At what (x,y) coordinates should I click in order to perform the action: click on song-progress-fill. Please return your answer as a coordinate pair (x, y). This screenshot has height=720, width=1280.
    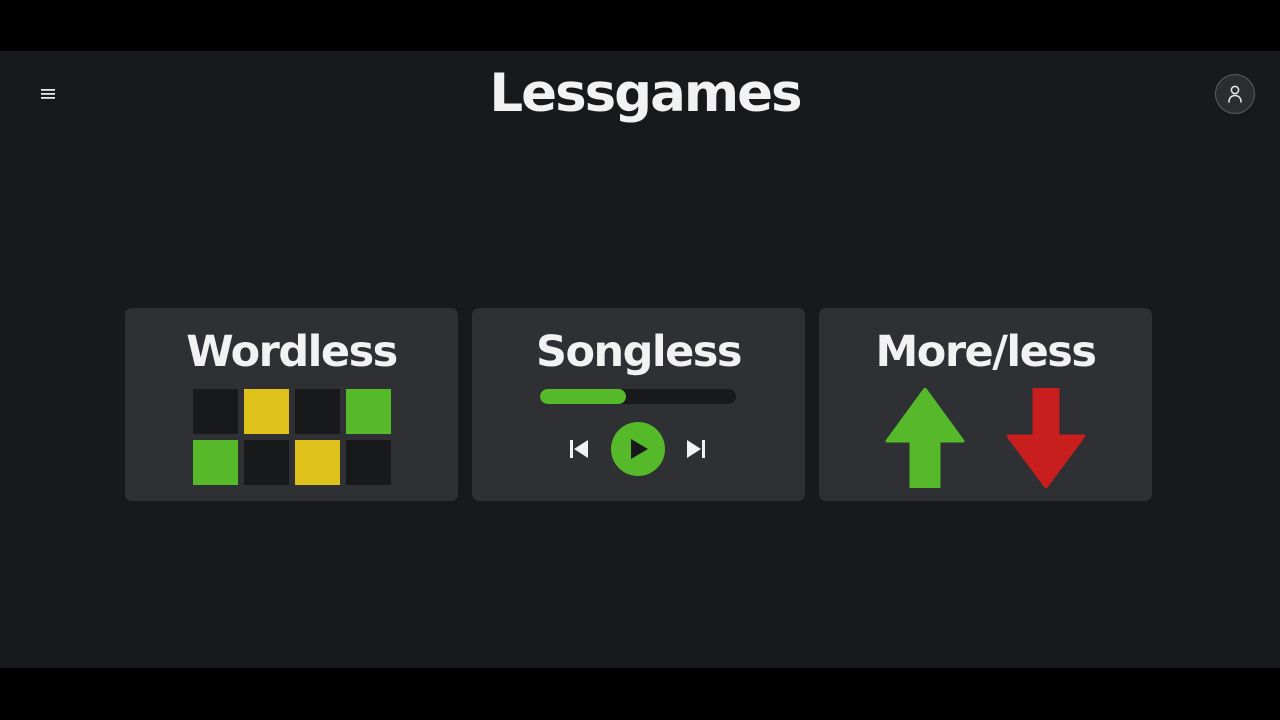
    Looking at the image, I should click on (583, 396).